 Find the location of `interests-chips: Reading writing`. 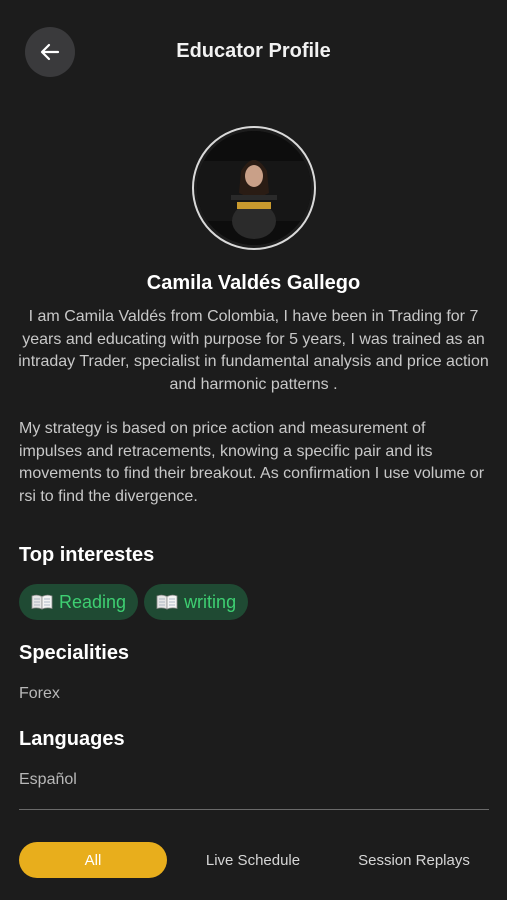

interests-chips: Reading writing is located at coordinates (134, 602).